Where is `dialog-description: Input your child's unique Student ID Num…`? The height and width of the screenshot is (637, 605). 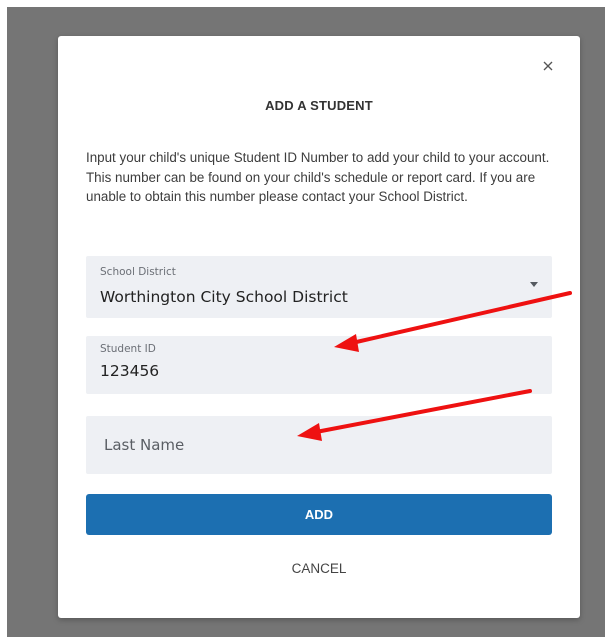 dialog-description: Input your child's unique Student ID Num… is located at coordinates (318, 177).